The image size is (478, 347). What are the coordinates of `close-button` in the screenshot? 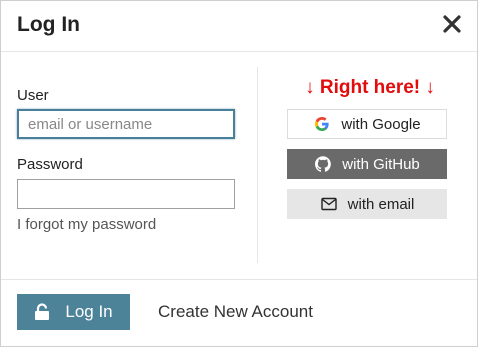 It's located at (452, 24).